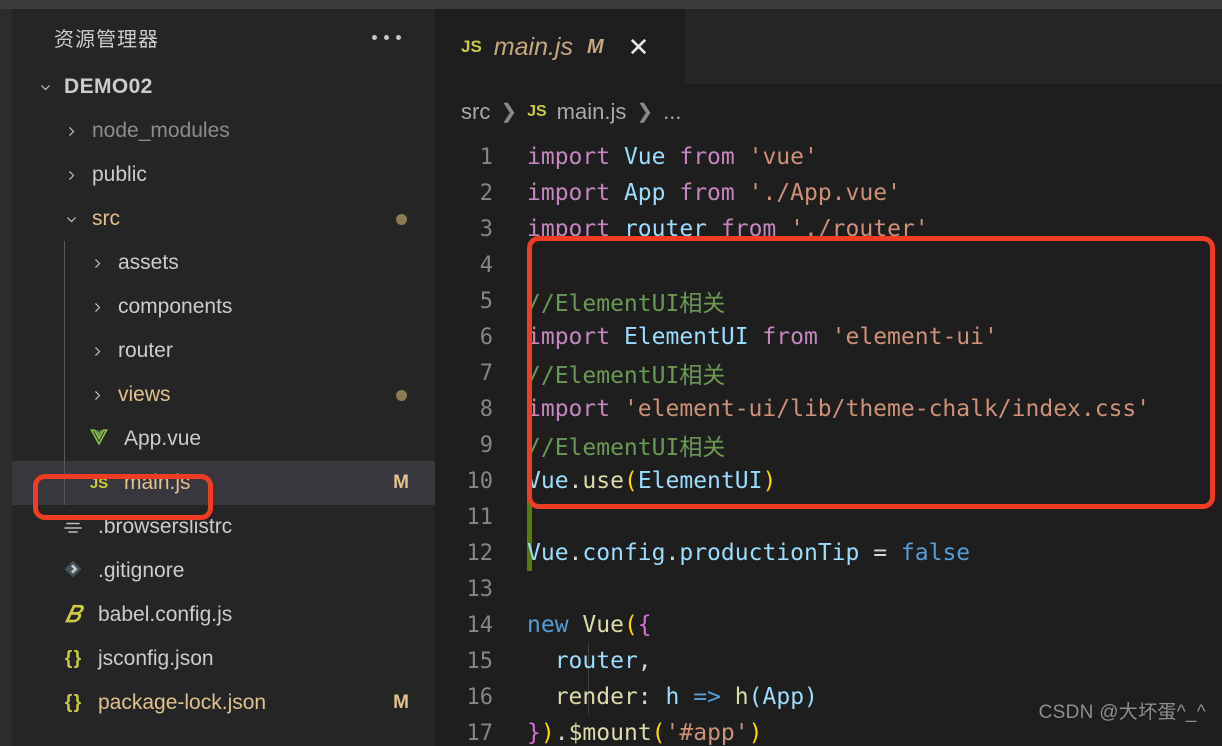  I want to click on line-content: import Vue from 'vue', so click(672, 157).